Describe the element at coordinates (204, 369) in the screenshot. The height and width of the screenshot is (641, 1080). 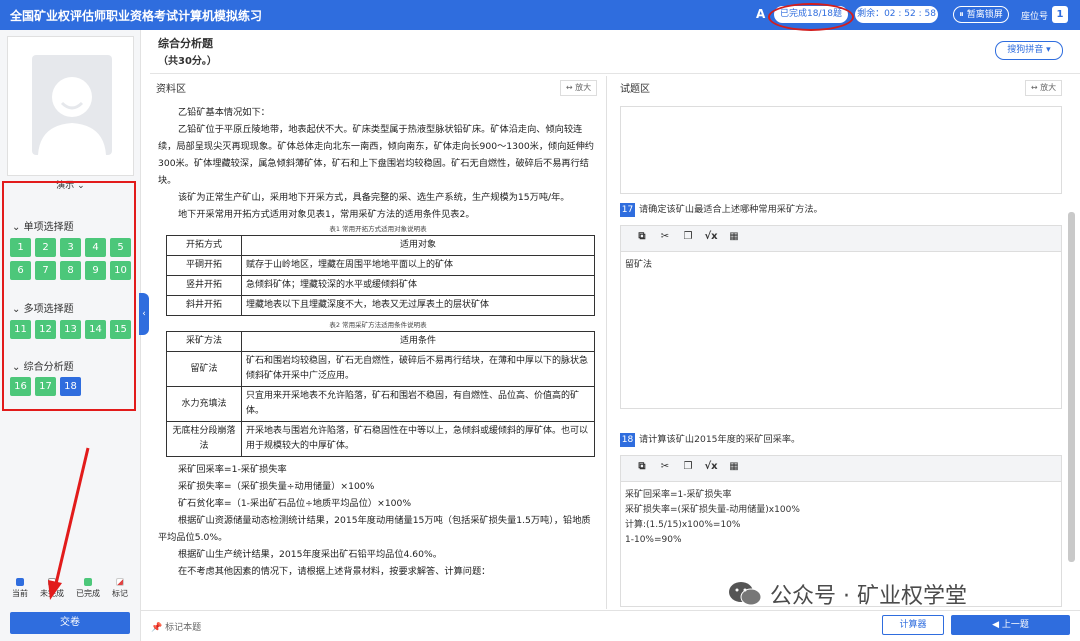
I see `table-cell: 留矿法` at that location.